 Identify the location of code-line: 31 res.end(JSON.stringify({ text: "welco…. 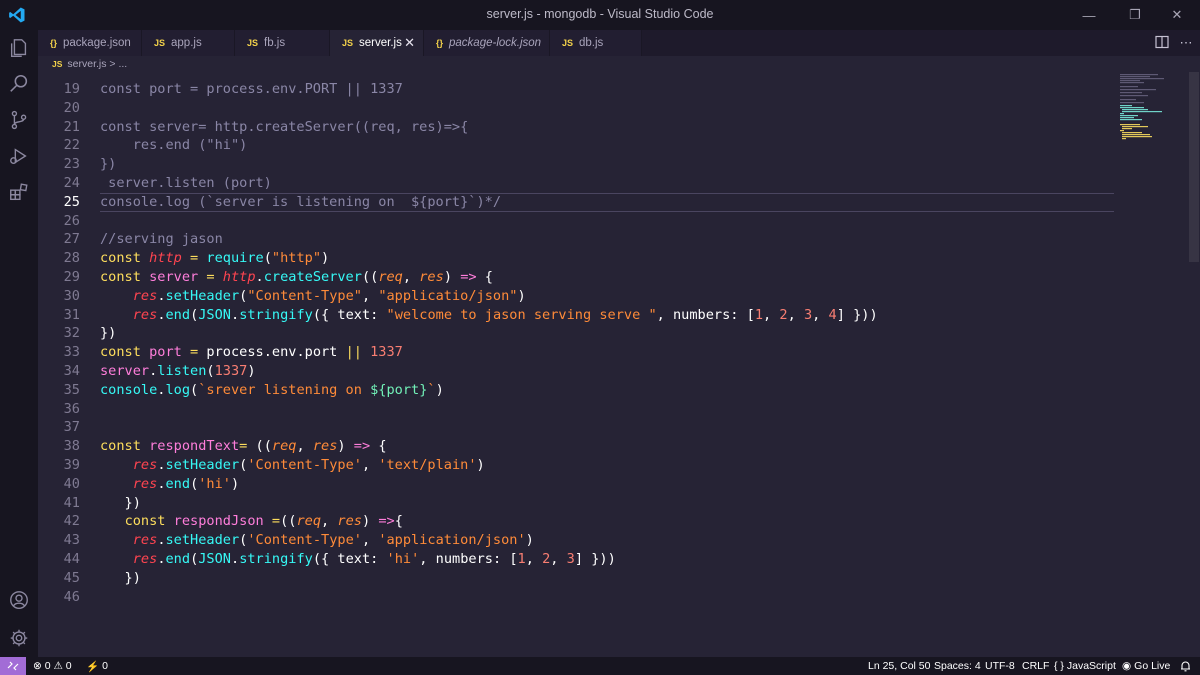
(578, 315).